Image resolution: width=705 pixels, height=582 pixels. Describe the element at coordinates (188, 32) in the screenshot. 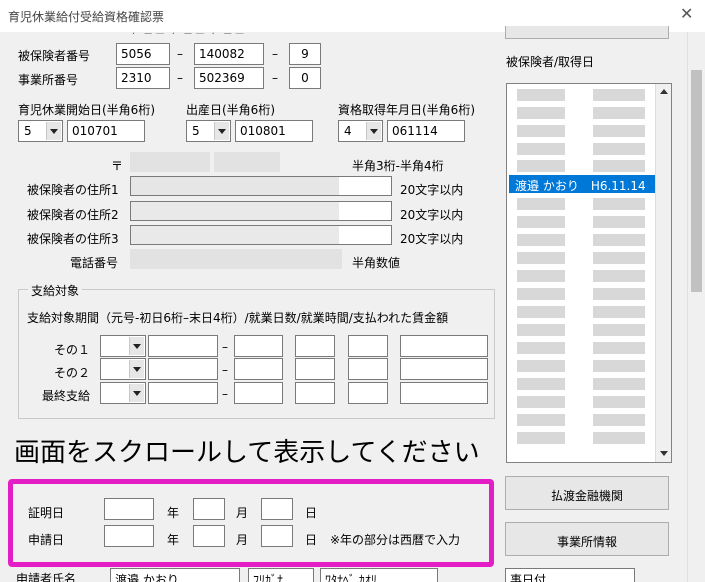

I see `scrolled-header: 年月日 年月日 年月日` at that location.